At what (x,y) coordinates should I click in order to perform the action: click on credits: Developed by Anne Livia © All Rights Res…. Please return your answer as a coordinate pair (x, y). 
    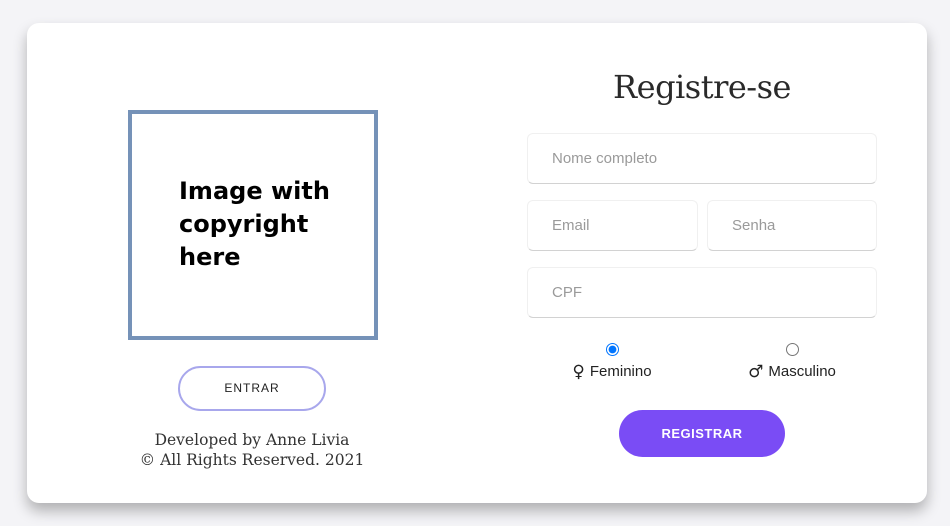
    Looking at the image, I should click on (252, 450).